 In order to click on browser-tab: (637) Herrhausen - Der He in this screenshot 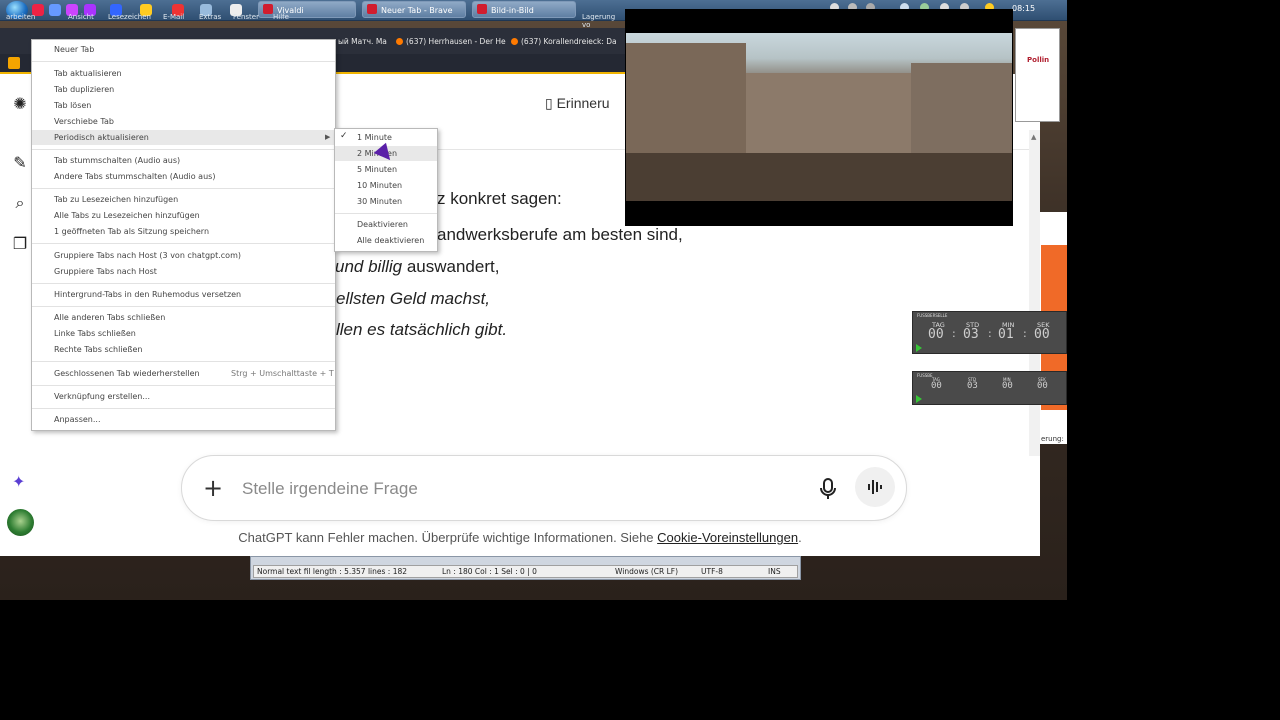, I will do `click(451, 42)`.